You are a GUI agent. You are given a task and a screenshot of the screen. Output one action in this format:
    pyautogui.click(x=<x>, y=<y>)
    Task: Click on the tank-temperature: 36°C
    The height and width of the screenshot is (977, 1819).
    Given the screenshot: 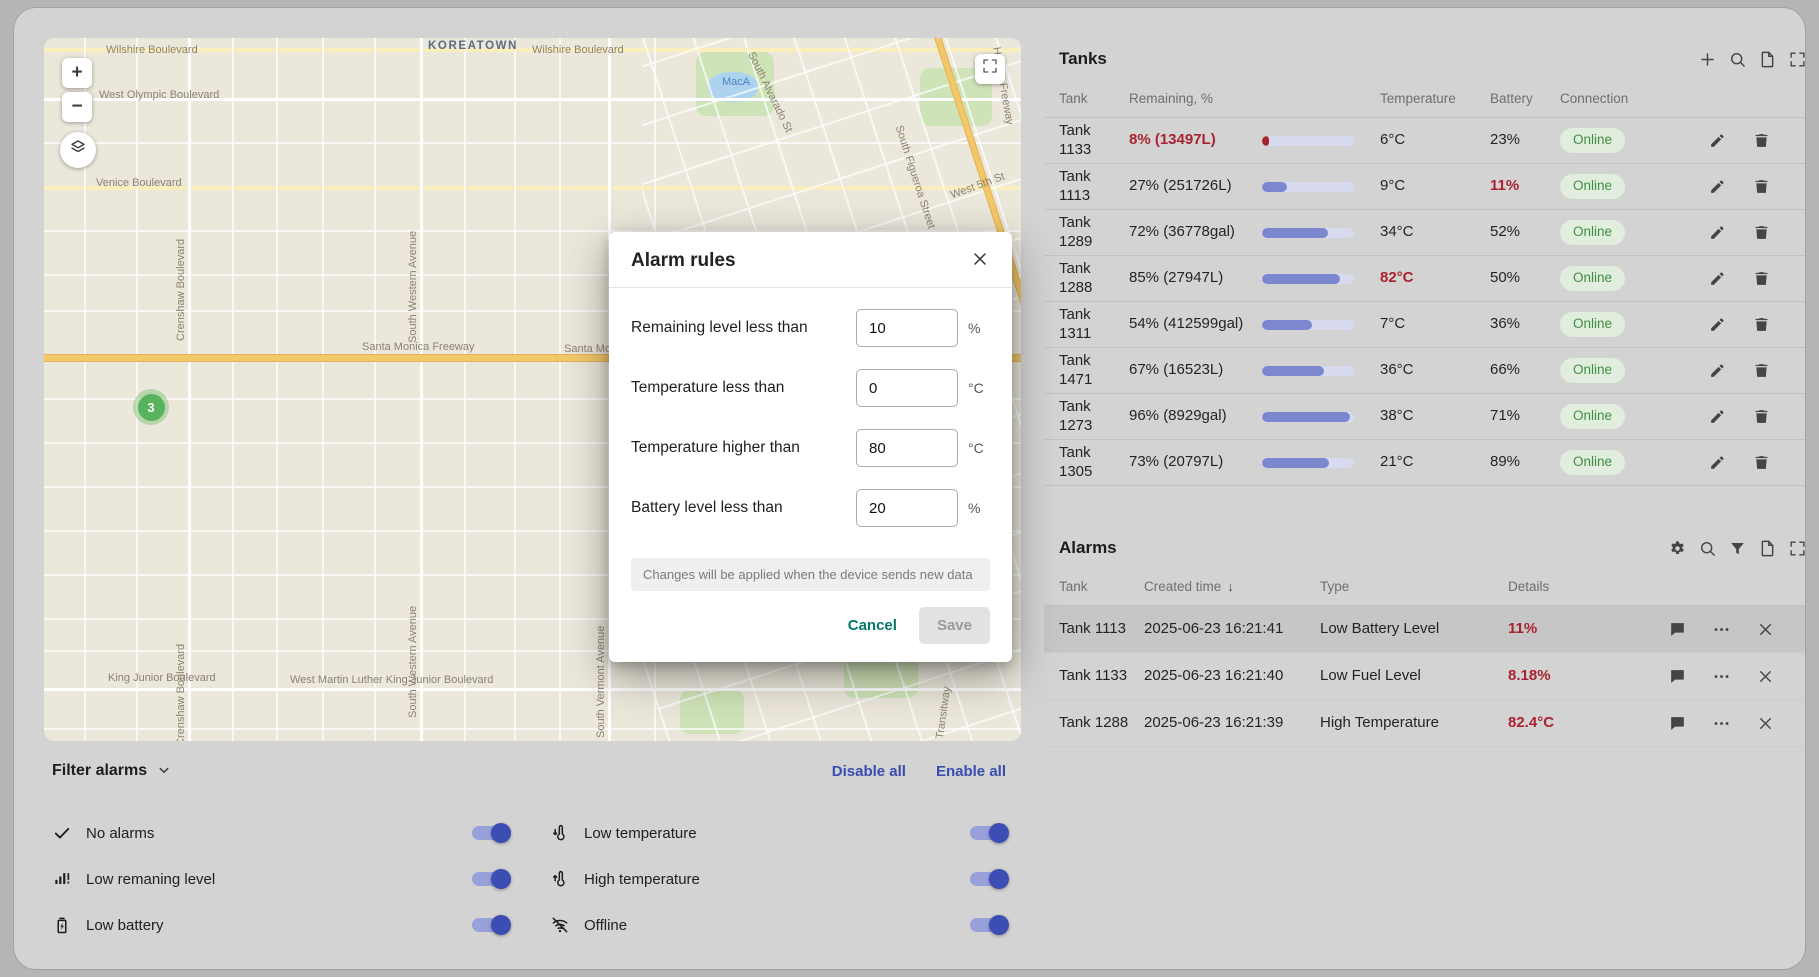 What is the action you would take?
    pyautogui.click(x=1397, y=370)
    